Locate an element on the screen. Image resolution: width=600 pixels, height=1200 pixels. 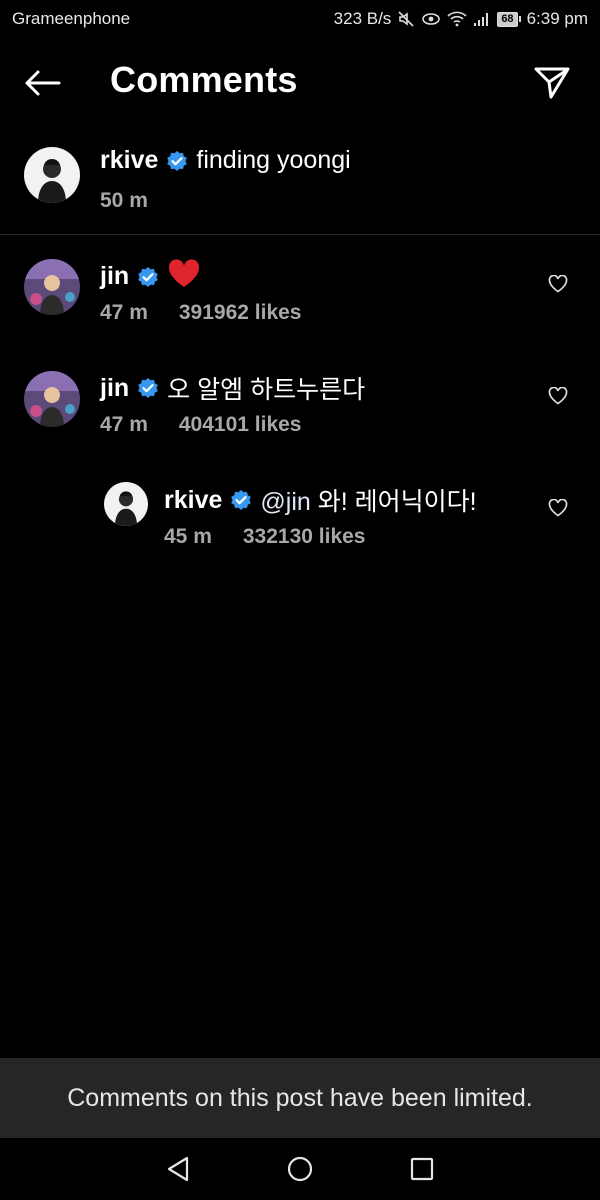
reply-message: 와! 레어닉이다! is located at coordinates (393, 502).